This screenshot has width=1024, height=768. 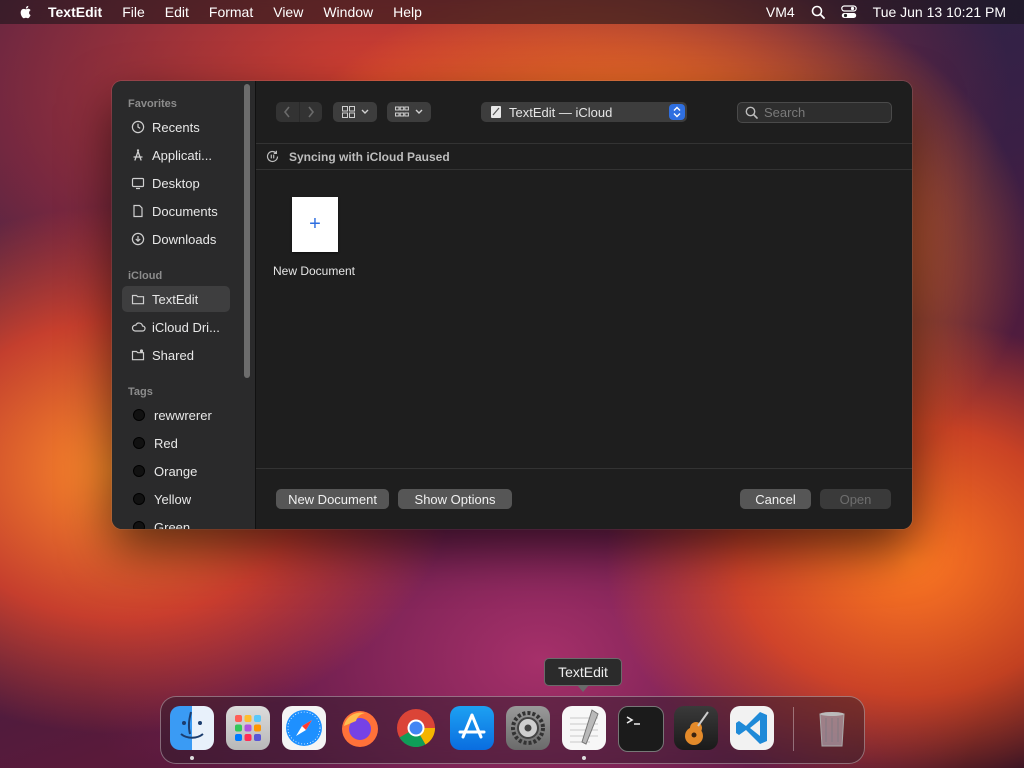 What do you see at coordinates (332, 499) in the screenshot?
I see `new-document-button: New Document` at bounding box center [332, 499].